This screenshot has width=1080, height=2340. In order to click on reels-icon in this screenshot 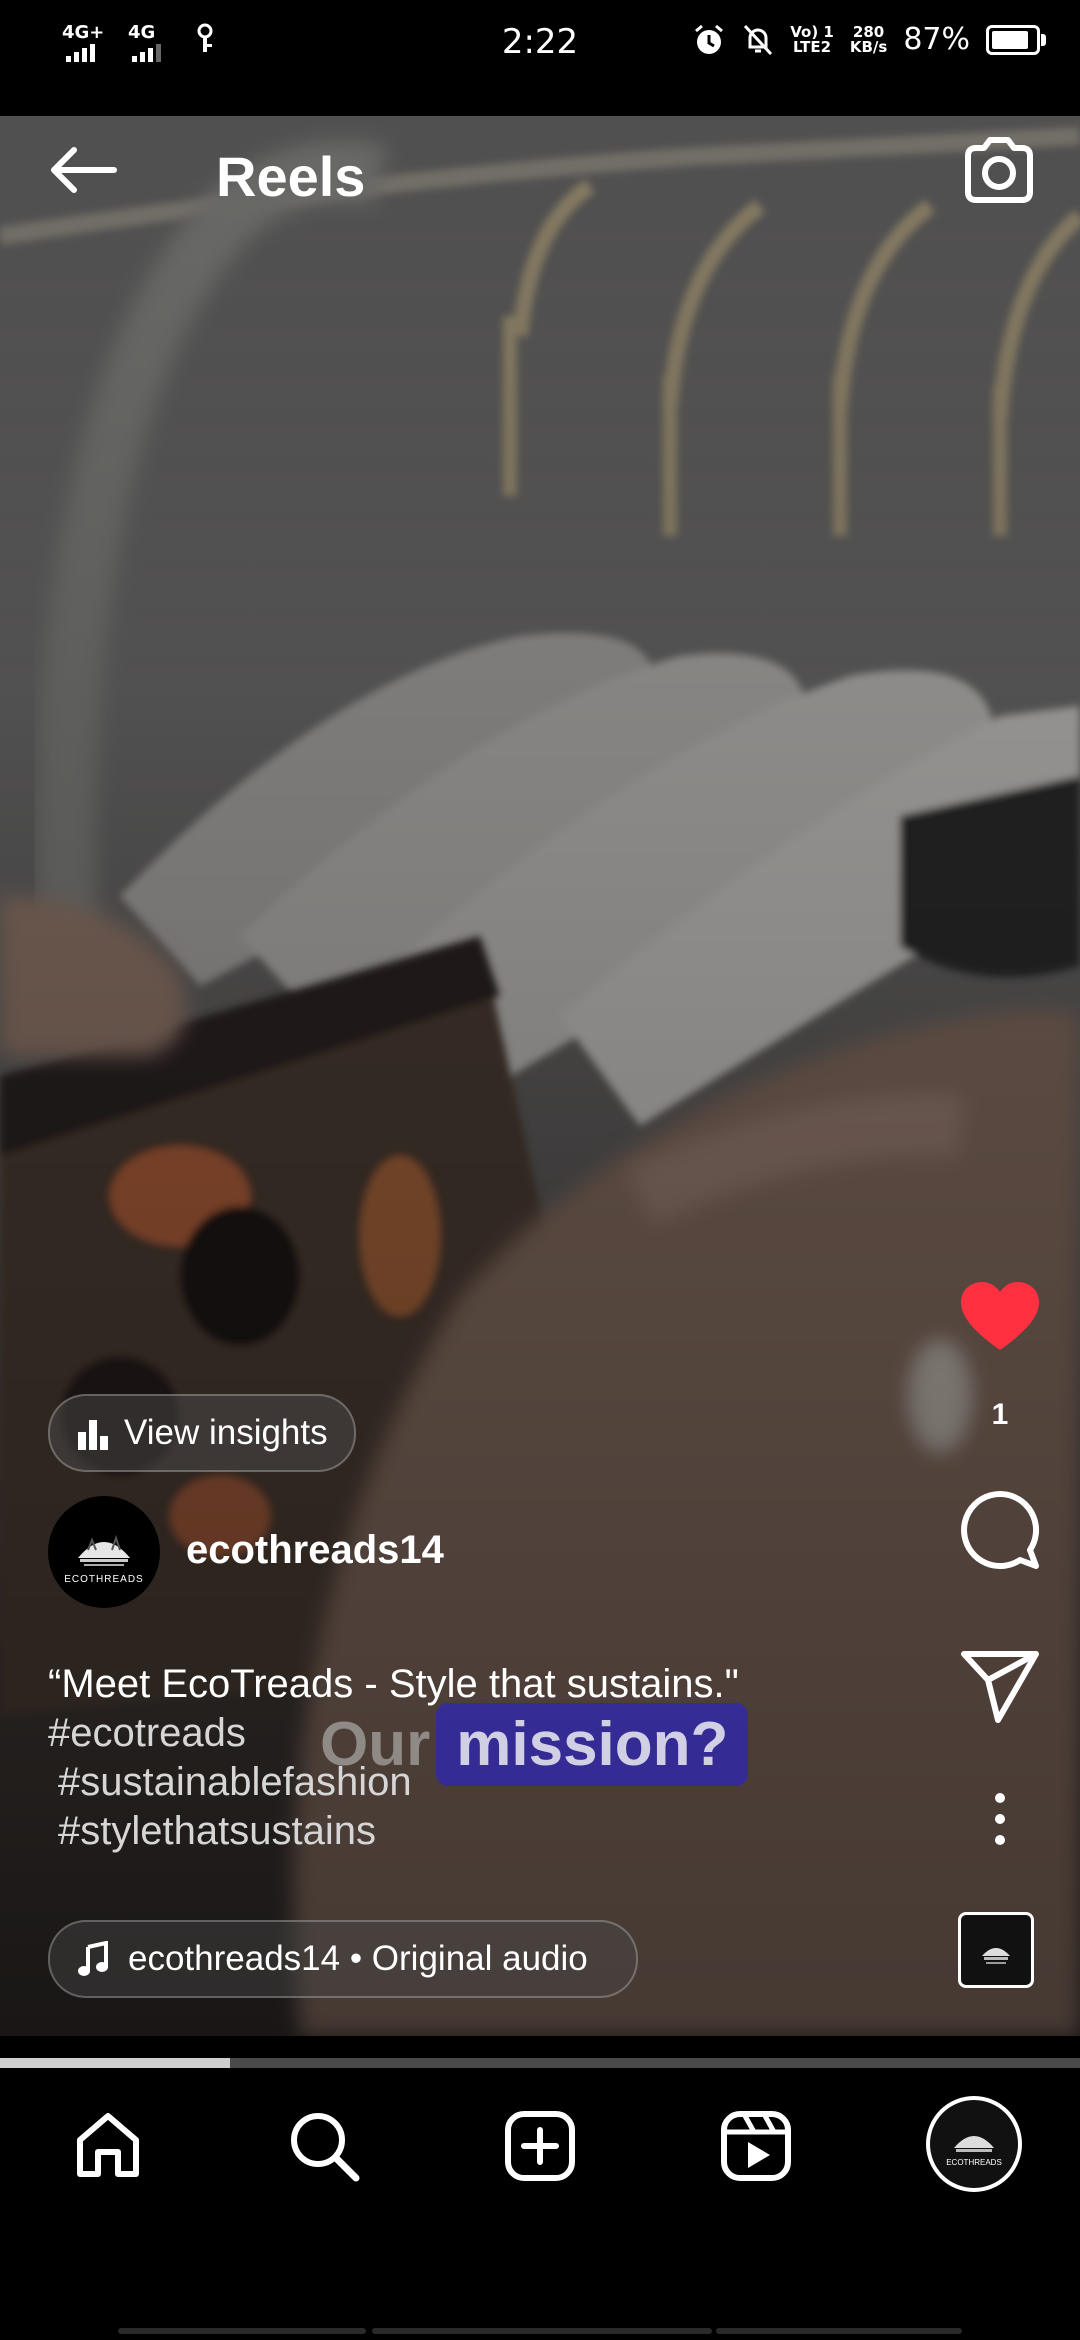, I will do `click(756, 2146)`.